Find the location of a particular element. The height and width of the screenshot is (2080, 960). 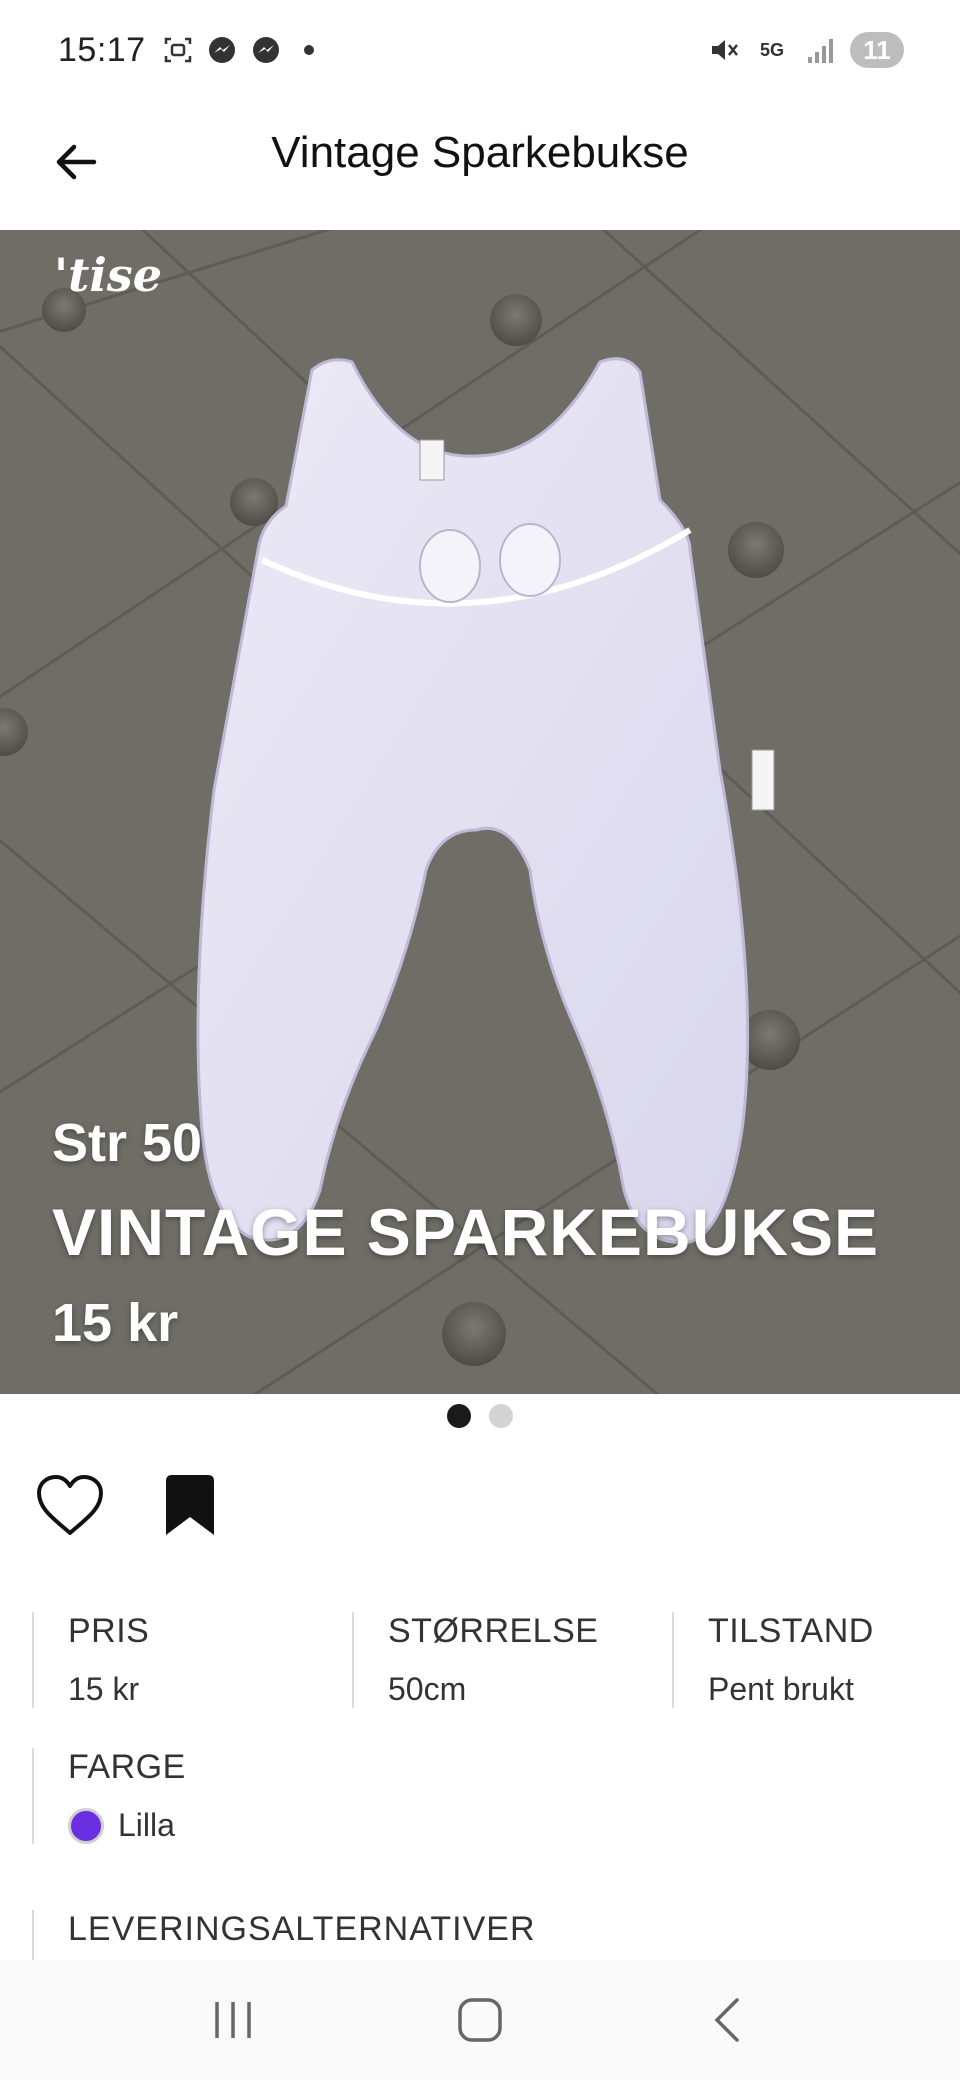

home-button is located at coordinates (480, 2020).